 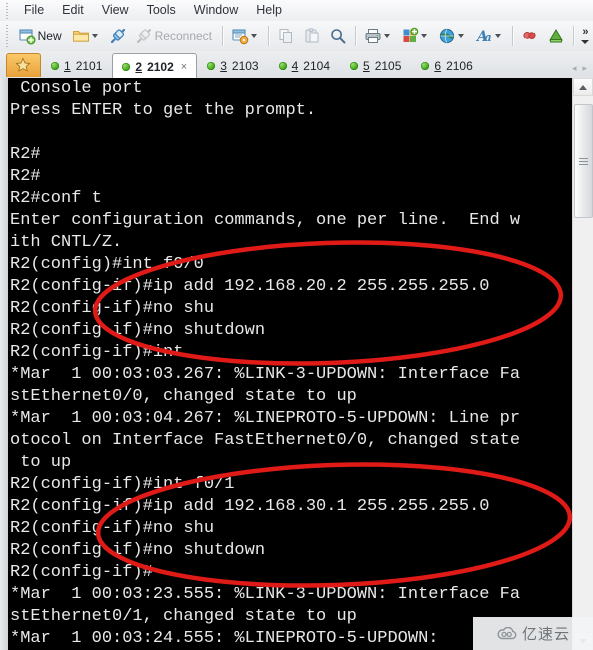 I want to click on terminal-line: R2#, so click(x=25, y=176).